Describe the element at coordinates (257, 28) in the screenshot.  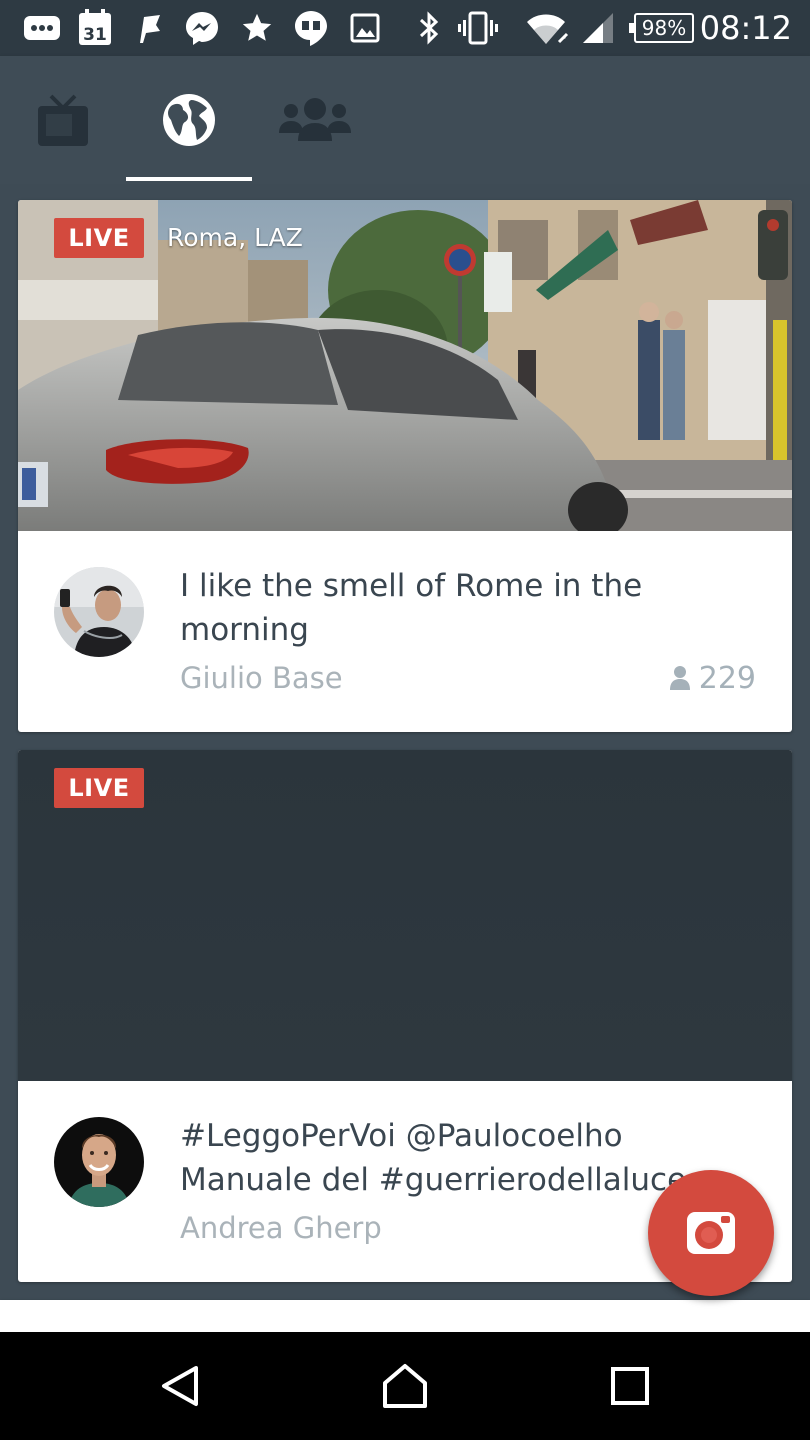
I see `star-icon` at that location.